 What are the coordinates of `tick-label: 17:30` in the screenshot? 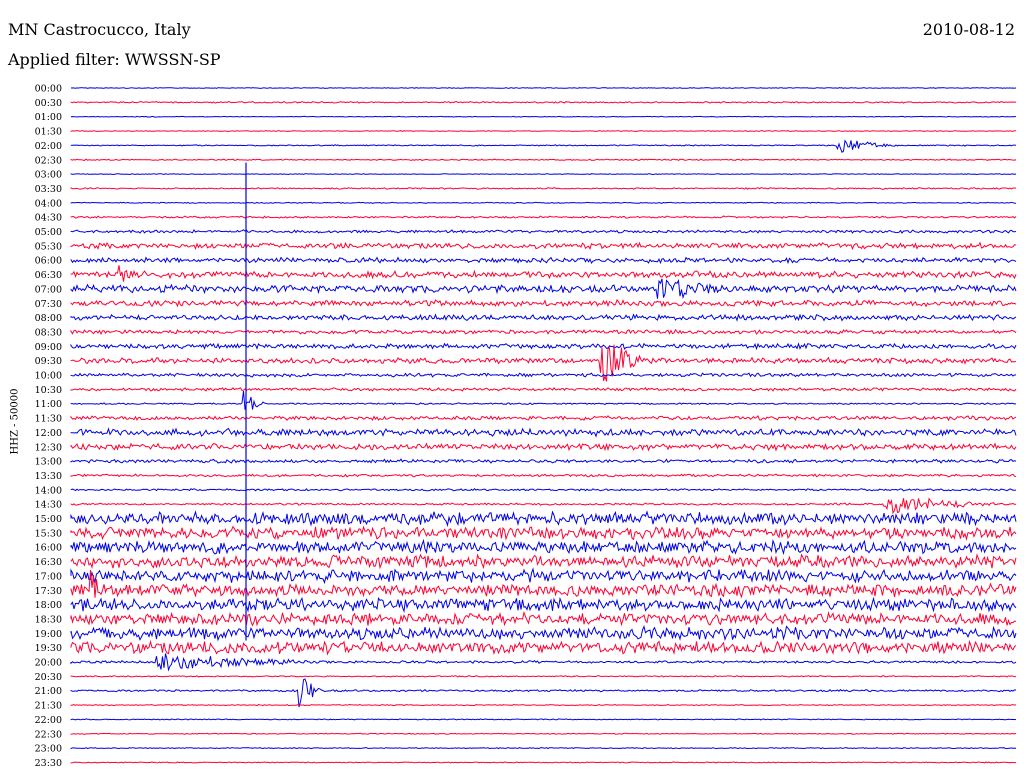 It's located at (48, 591).